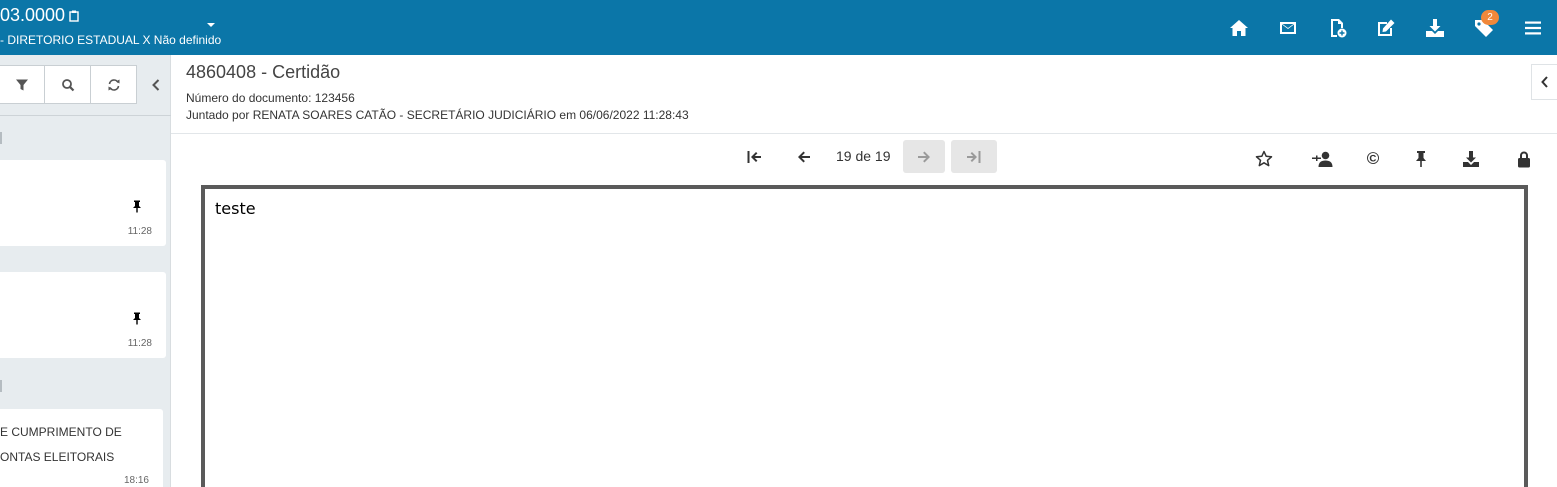  I want to click on chevron-left-icon, so click(1544, 82).